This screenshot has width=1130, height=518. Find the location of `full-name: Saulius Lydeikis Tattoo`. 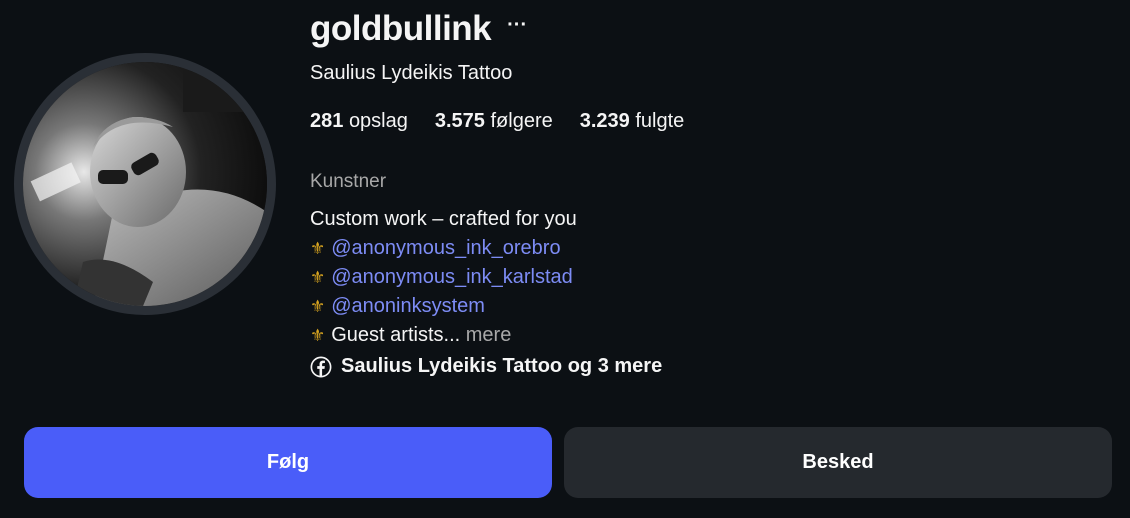

full-name: Saulius Lydeikis Tattoo is located at coordinates (411, 73).